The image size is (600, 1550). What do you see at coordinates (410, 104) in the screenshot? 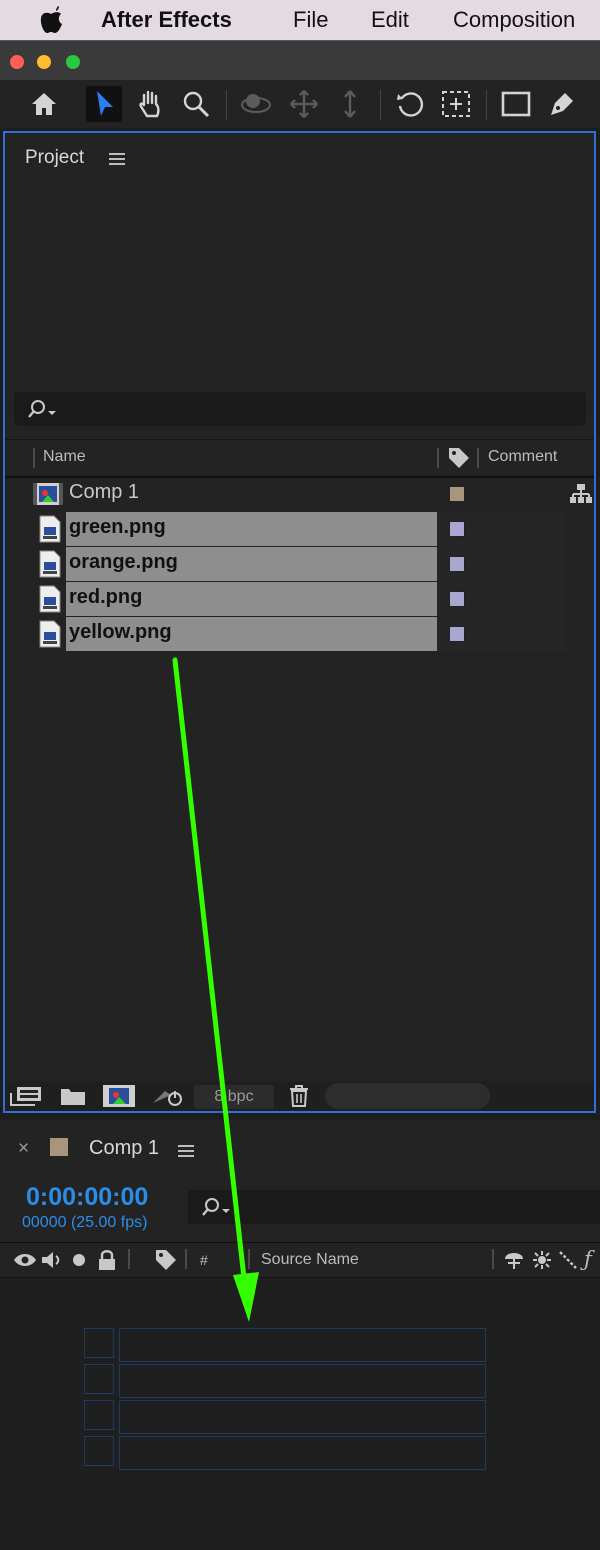
I see `rotation-tool-icon` at bounding box center [410, 104].